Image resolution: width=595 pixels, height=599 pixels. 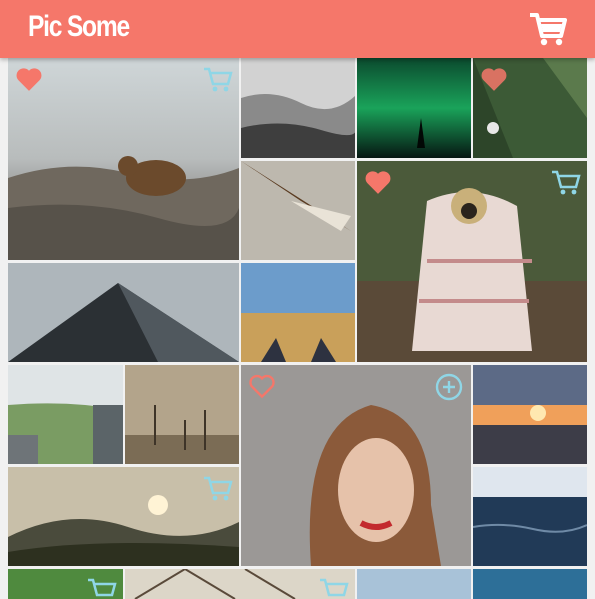 What do you see at coordinates (123, 159) in the screenshot?
I see `photo-tile-bear` at bounding box center [123, 159].